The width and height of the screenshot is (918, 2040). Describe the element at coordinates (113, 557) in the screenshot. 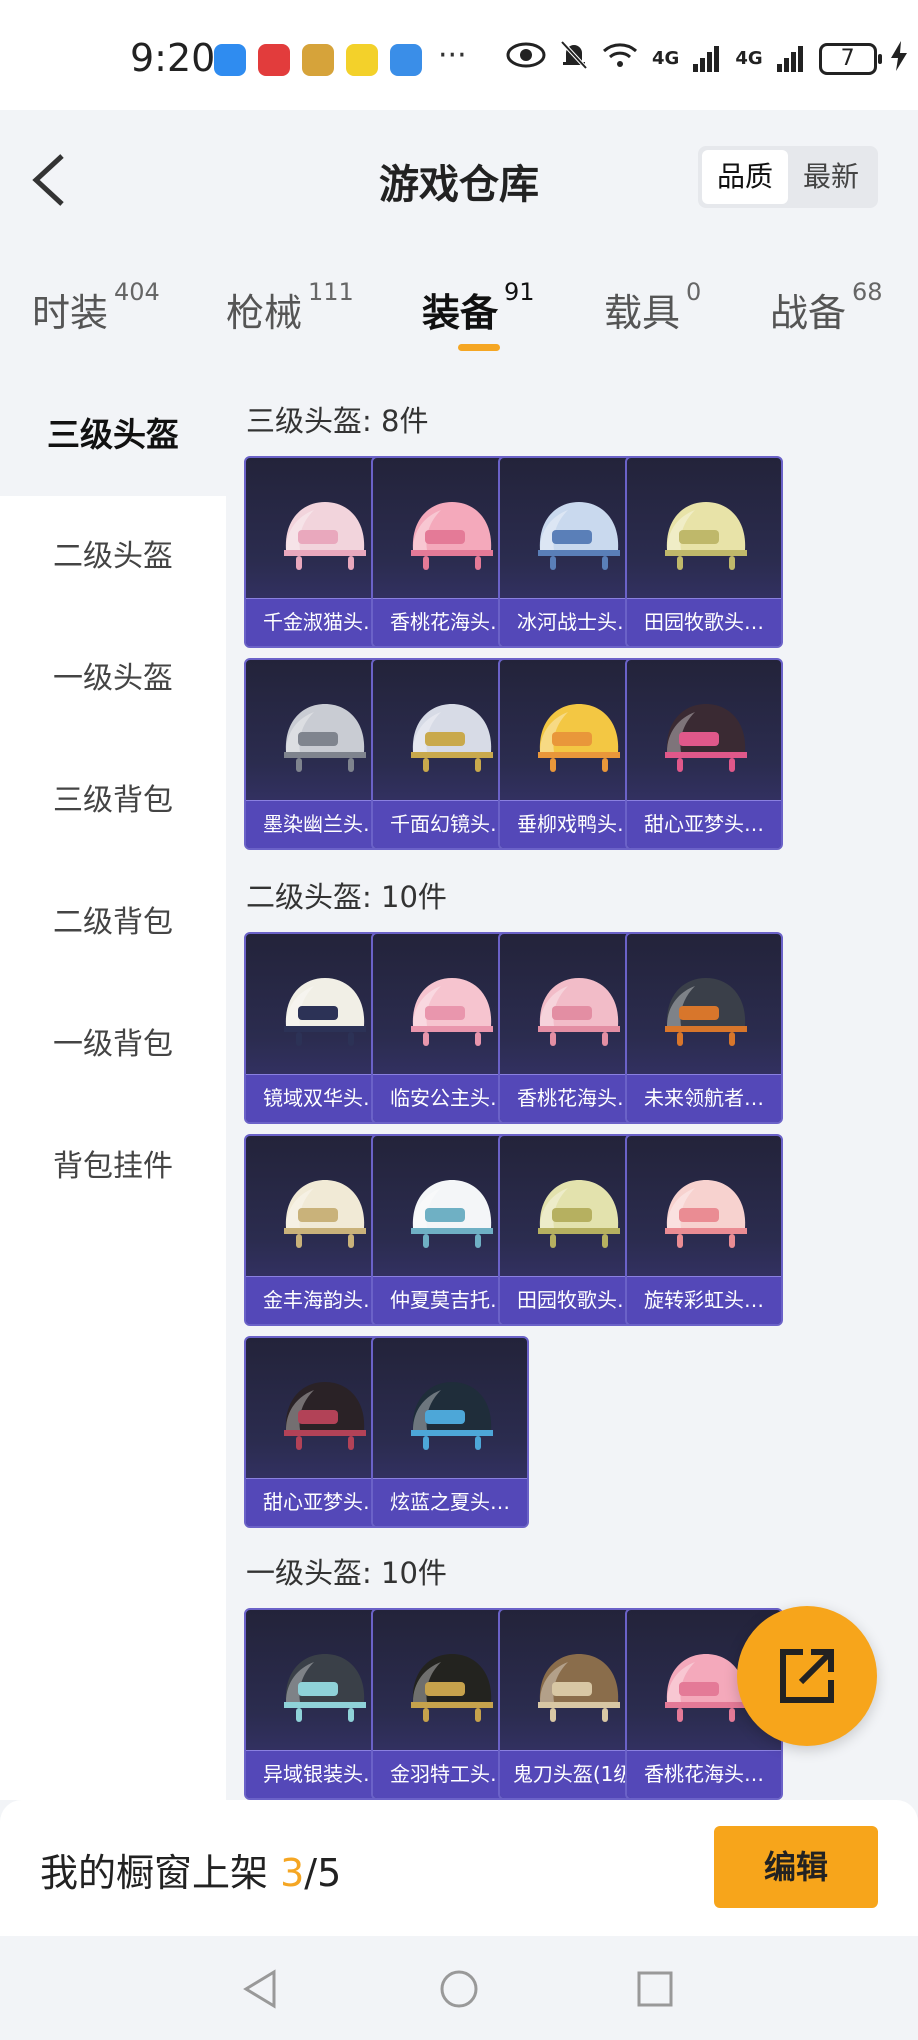

I see `sidebar-item-level2-helmet: 二级头盔` at that location.